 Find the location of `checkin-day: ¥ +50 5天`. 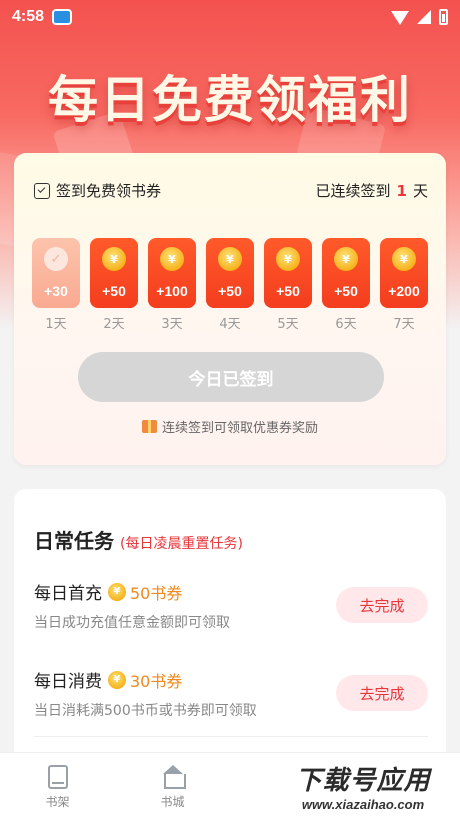

checkin-day: ¥ +50 5天 is located at coordinates (288, 285).